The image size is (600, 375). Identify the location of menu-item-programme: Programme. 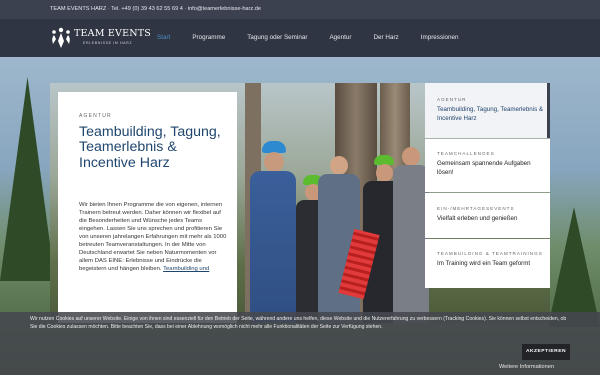
(208, 38).